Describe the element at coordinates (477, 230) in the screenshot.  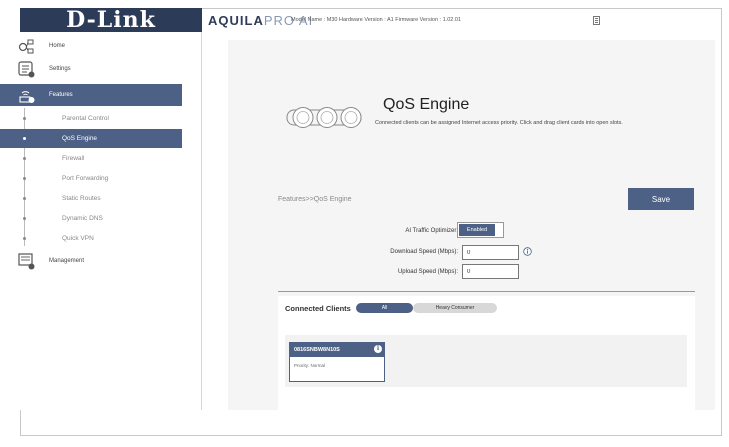
I see `toggle-state: Enabled` at that location.